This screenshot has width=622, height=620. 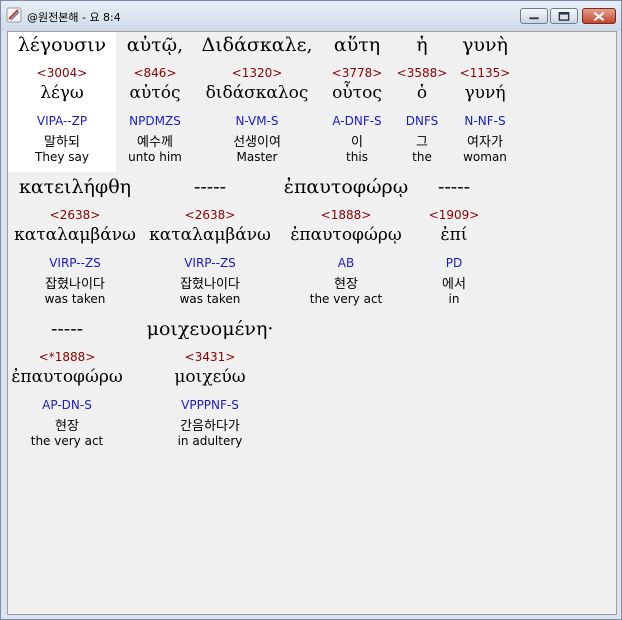 What do you see at coordinates (257, 45) in the screenshot?
I see `greek-word: Διδάσκαλε,` at bounding box center [257, 45].